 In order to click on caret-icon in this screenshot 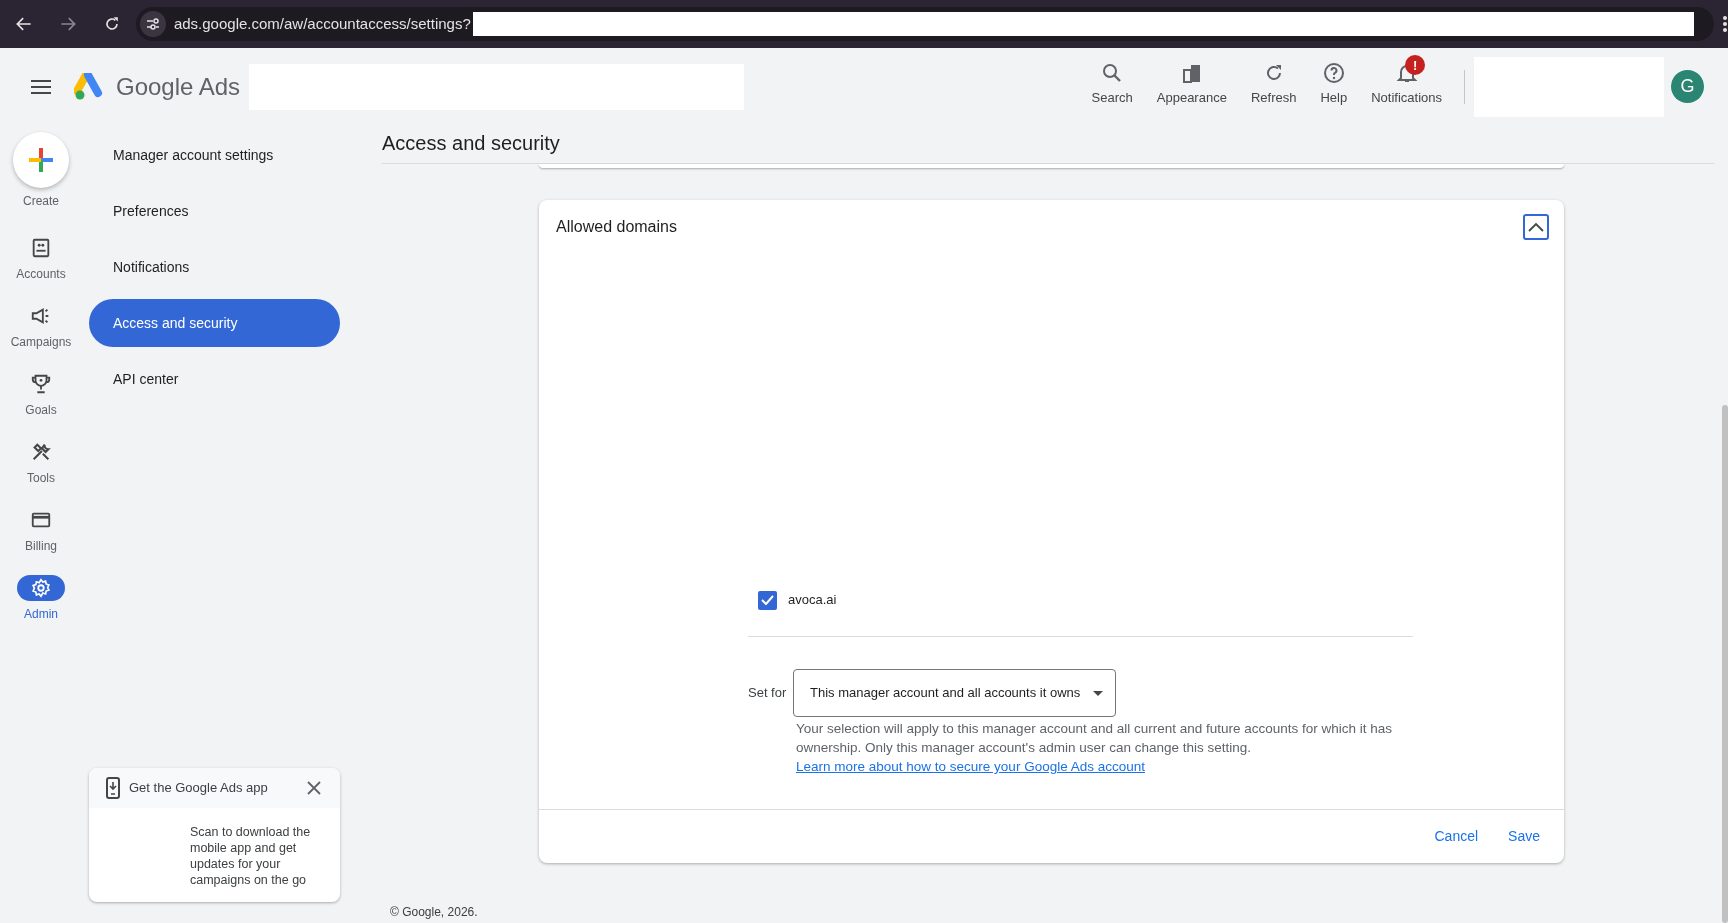, I will do `click(1098, 693)`.